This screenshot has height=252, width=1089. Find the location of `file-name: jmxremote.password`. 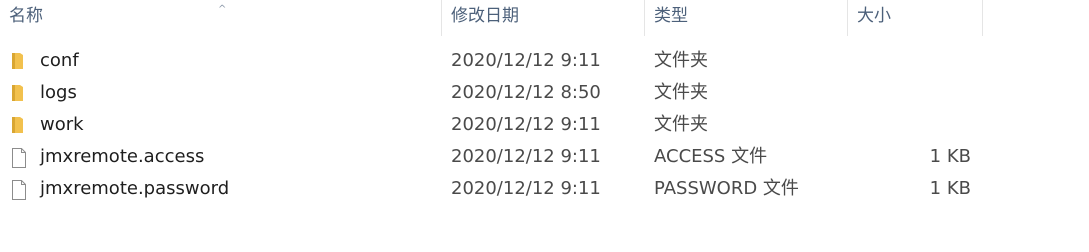

file-name: jmxremote.password is located at coordinates (135, 188).